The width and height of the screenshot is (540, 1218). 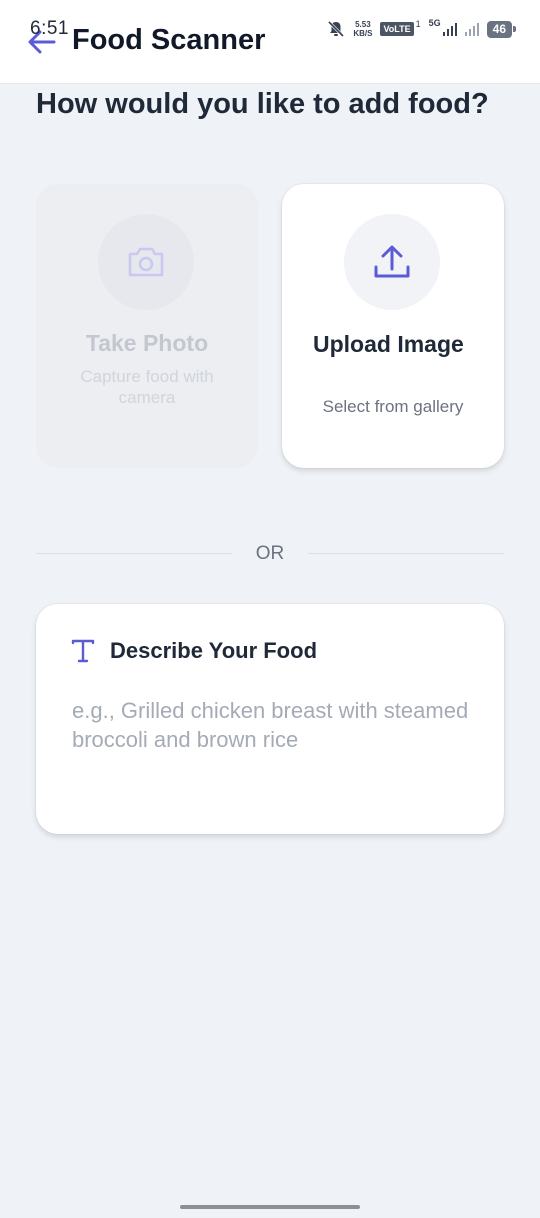 I want to click on network-speed-unit: KB/S, so click(x=363, y=33).